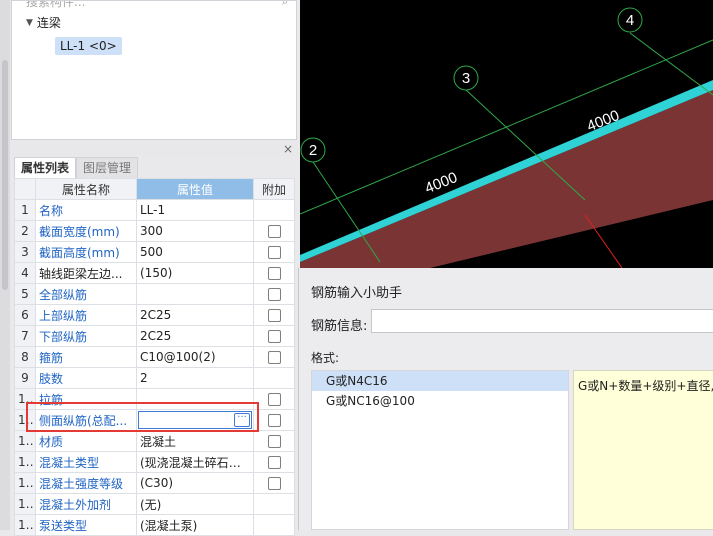 The image size is (713, 536). What do you see at coordinates (86, 189) in the screenshot?
I see `header-property-name: 属性名称` at bounding box center [86, 189].